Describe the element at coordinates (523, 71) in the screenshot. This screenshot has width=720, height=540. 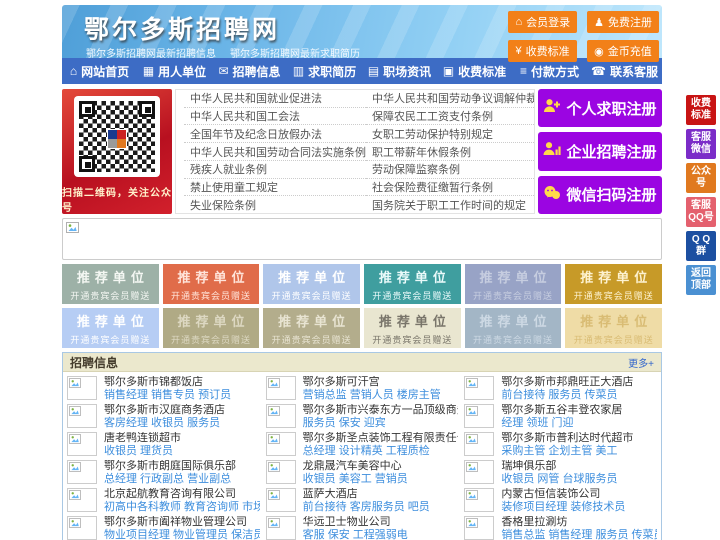
I see `nav-item-icon: ≡` at that location.